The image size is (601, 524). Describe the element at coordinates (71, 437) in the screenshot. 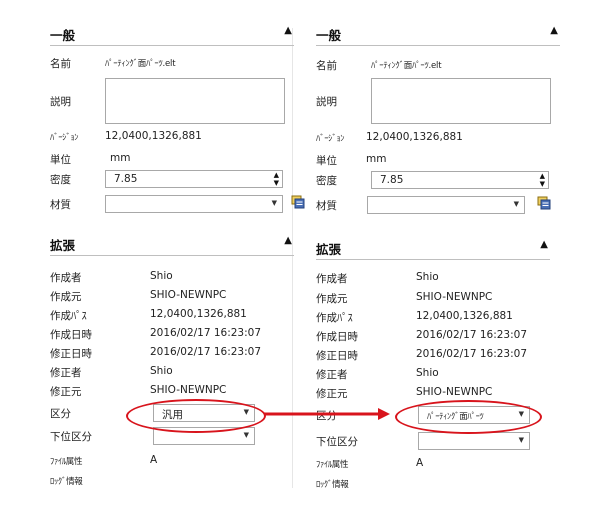

I see `subcategory-label: 下位区分` at that location.